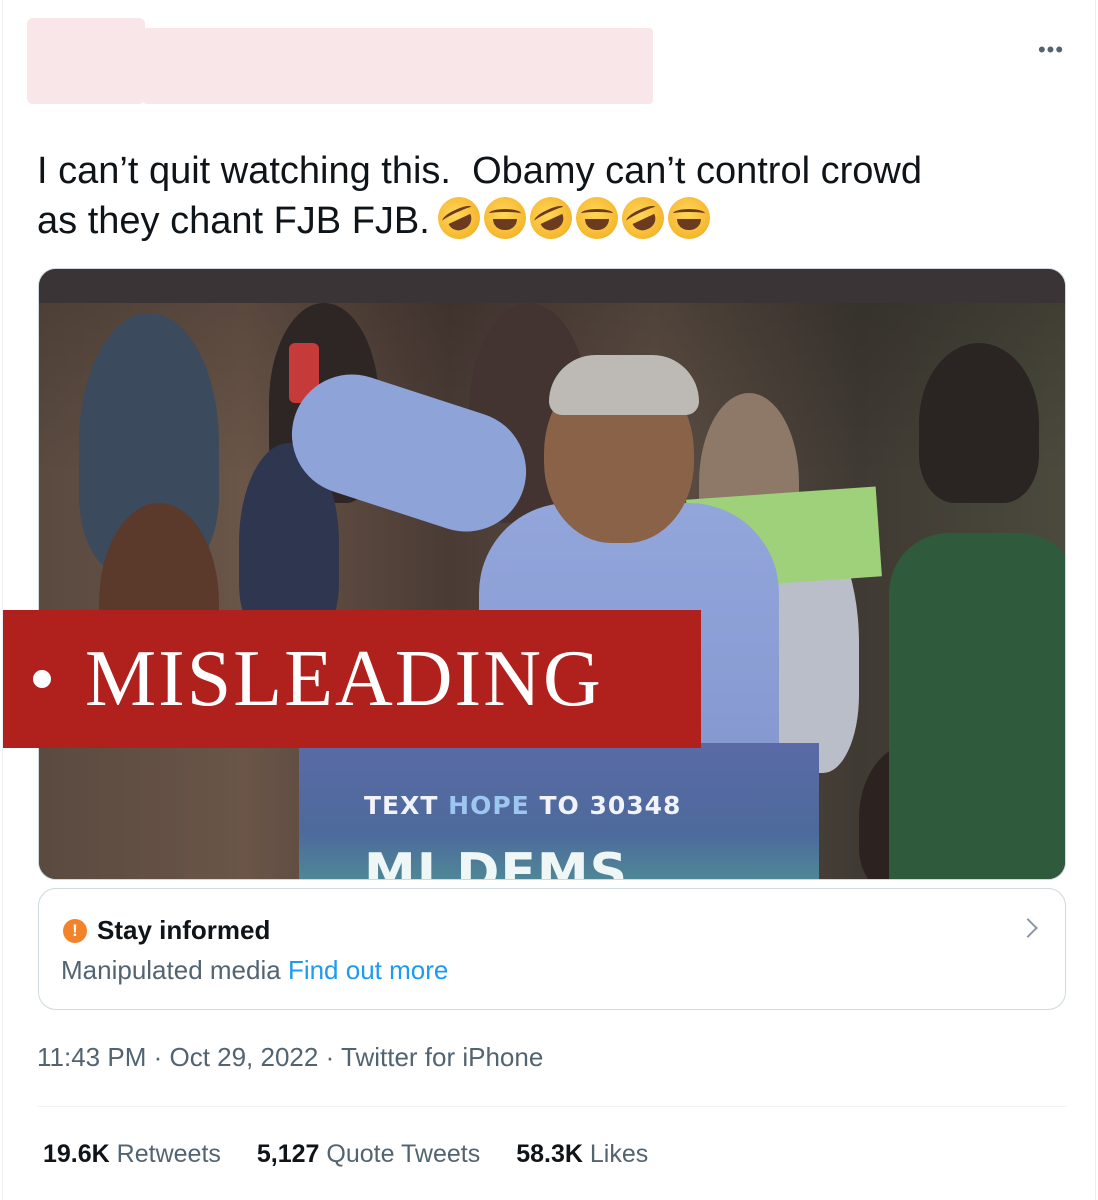 The height and width of the screenshot is (1200, 1098). What do you see at coordinates (403, 1154) in the screenshot?
I see `quote-tweets-label: Quote Tweets` at bounding box center [403, 1154].